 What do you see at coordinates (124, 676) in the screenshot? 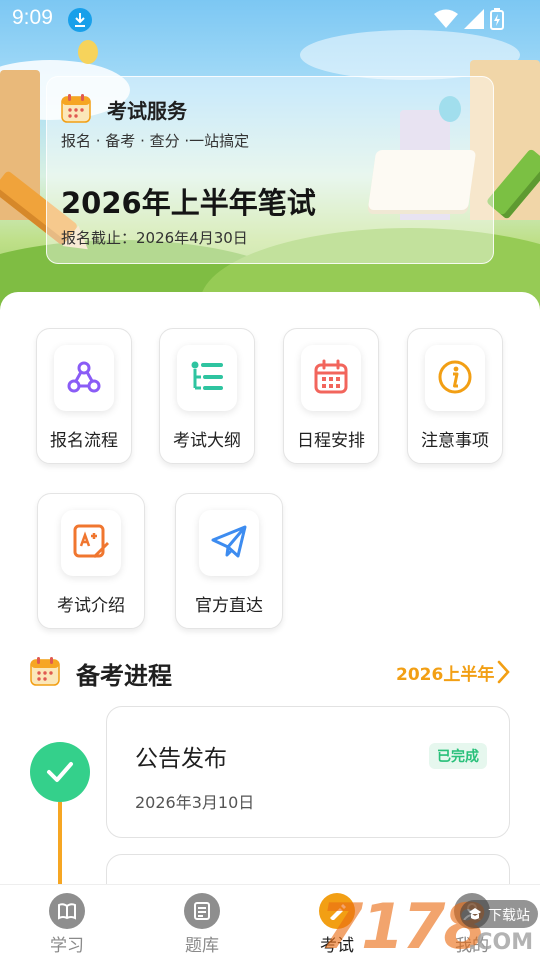
I see `progress-section-title: 备考进程` at bounding box center [124, 676].